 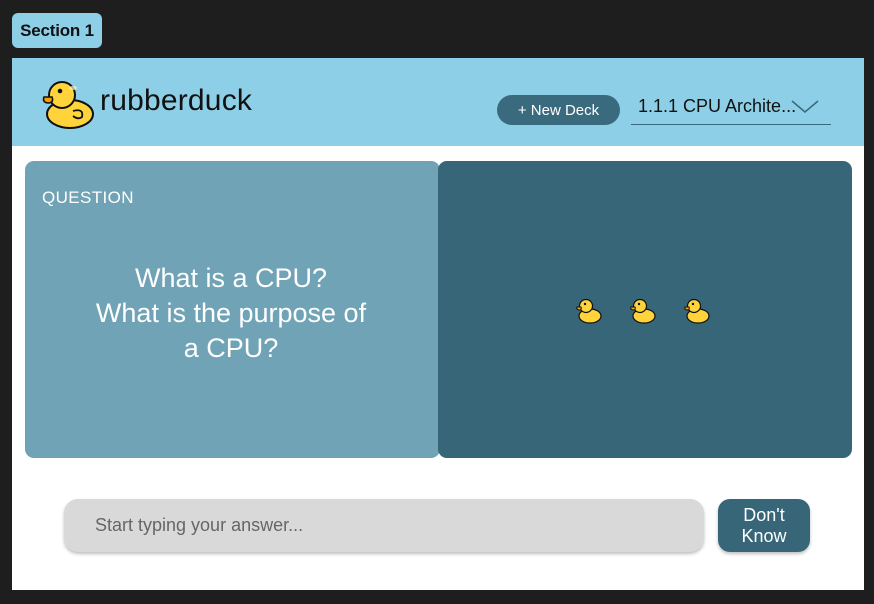 What do you see at coordinates (764, 514) in the screenshot?
I see `dont-know-label-line1: Don't` at bounding box center [764, 514].